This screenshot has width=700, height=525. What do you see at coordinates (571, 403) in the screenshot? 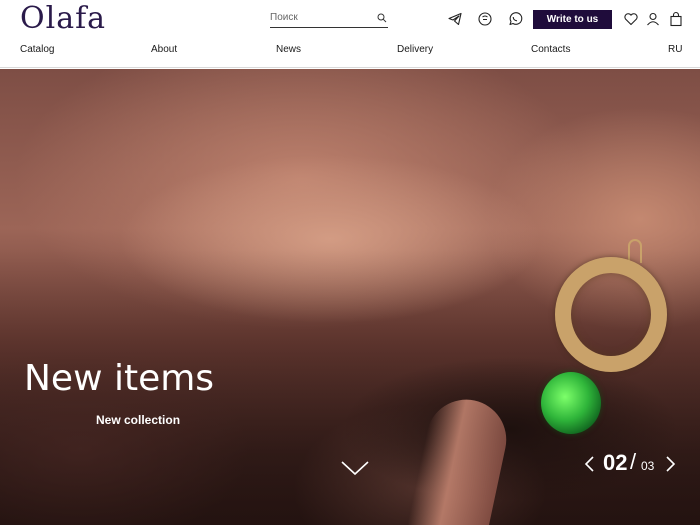
I see `earring-gem` at bounding box center [571, 403].